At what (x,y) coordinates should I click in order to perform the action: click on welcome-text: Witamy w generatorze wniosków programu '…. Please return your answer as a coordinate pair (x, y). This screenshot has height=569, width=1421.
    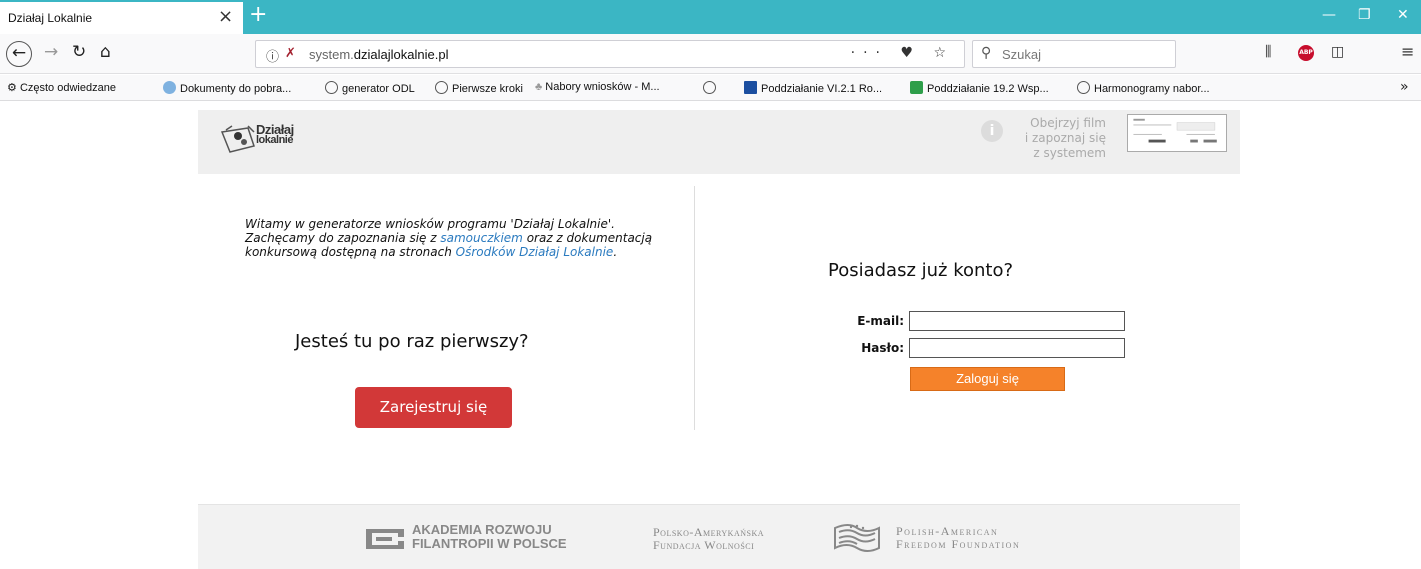
    Looking at the image, I should click on (449, 238).